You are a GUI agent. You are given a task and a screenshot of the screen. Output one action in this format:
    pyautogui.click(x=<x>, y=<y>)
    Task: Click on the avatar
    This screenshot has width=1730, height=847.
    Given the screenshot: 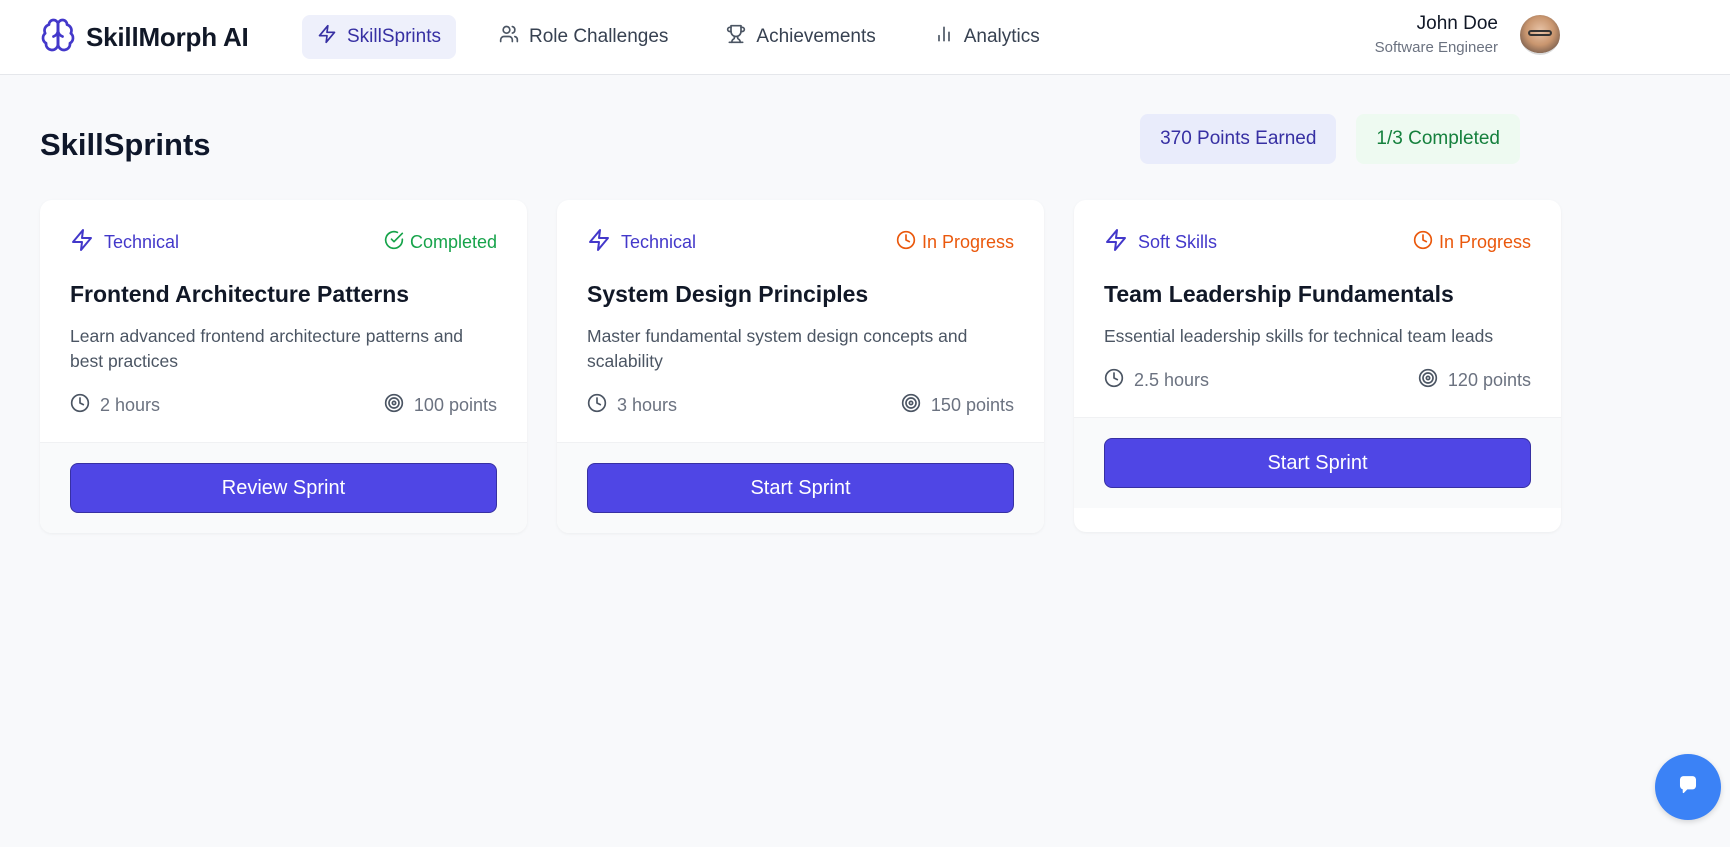 What is the action you would take?
    pyautogui.click(x=1540, y=34)
    